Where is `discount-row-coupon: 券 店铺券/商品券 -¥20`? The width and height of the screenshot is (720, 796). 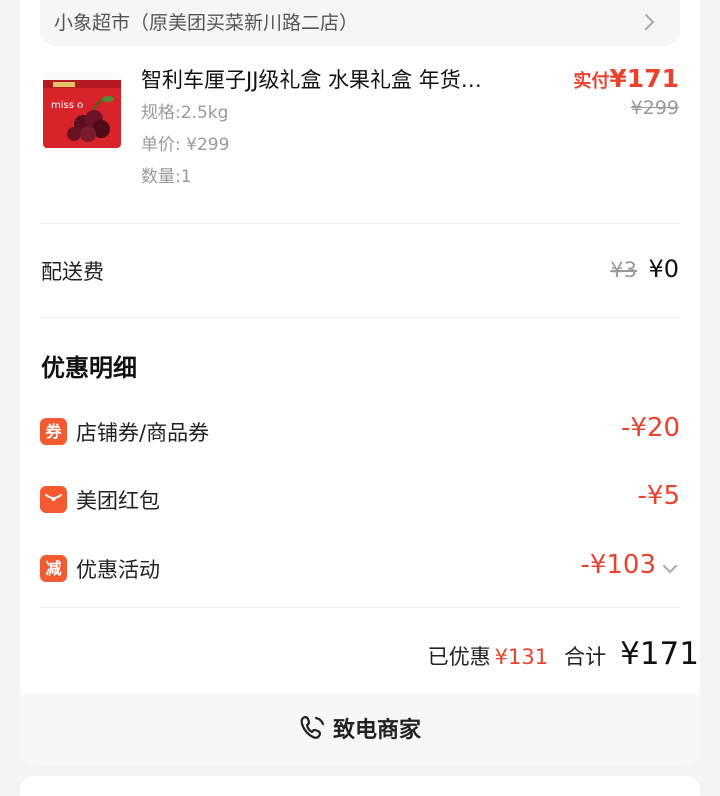 discount-row-coupon: 券 店铺券/商品券 -¥20 is located at coordinates (360, 432).